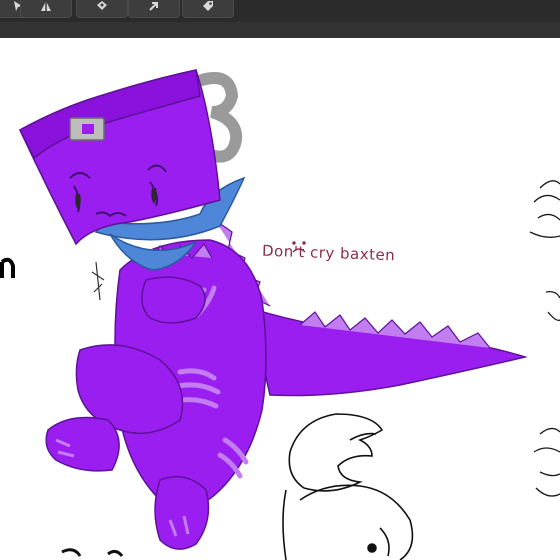  I want to click on toolbar, so click(280, 19).